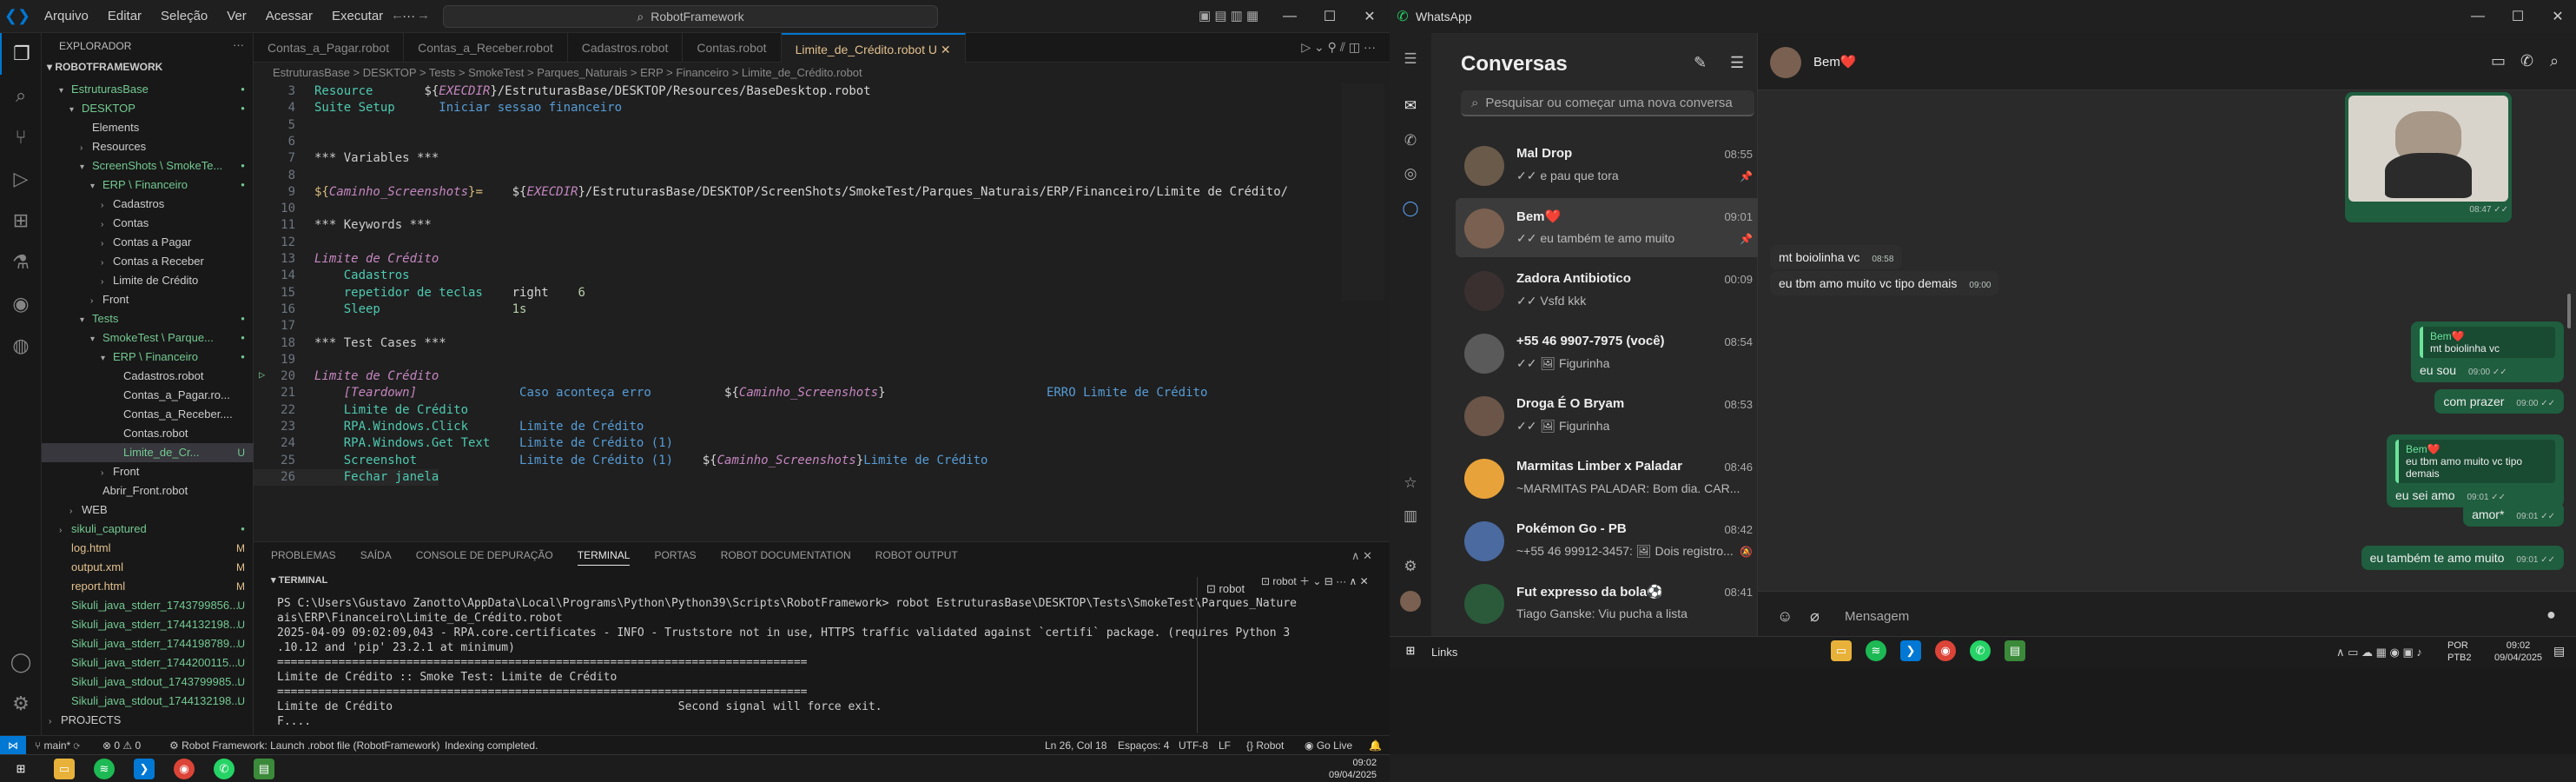 This screenshot has width=2576, height=782. What do you see at coordinates (2015, 651) in the screenshot?
I see `app-green-icon-2: ▤` at bounding box center [2015, 651].